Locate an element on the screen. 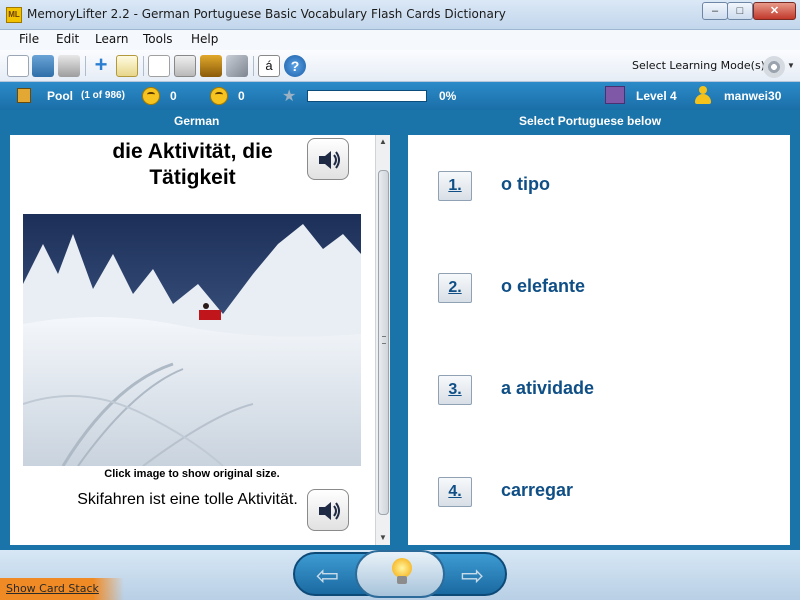  word-audio-button is located at coordinates (328, 159).